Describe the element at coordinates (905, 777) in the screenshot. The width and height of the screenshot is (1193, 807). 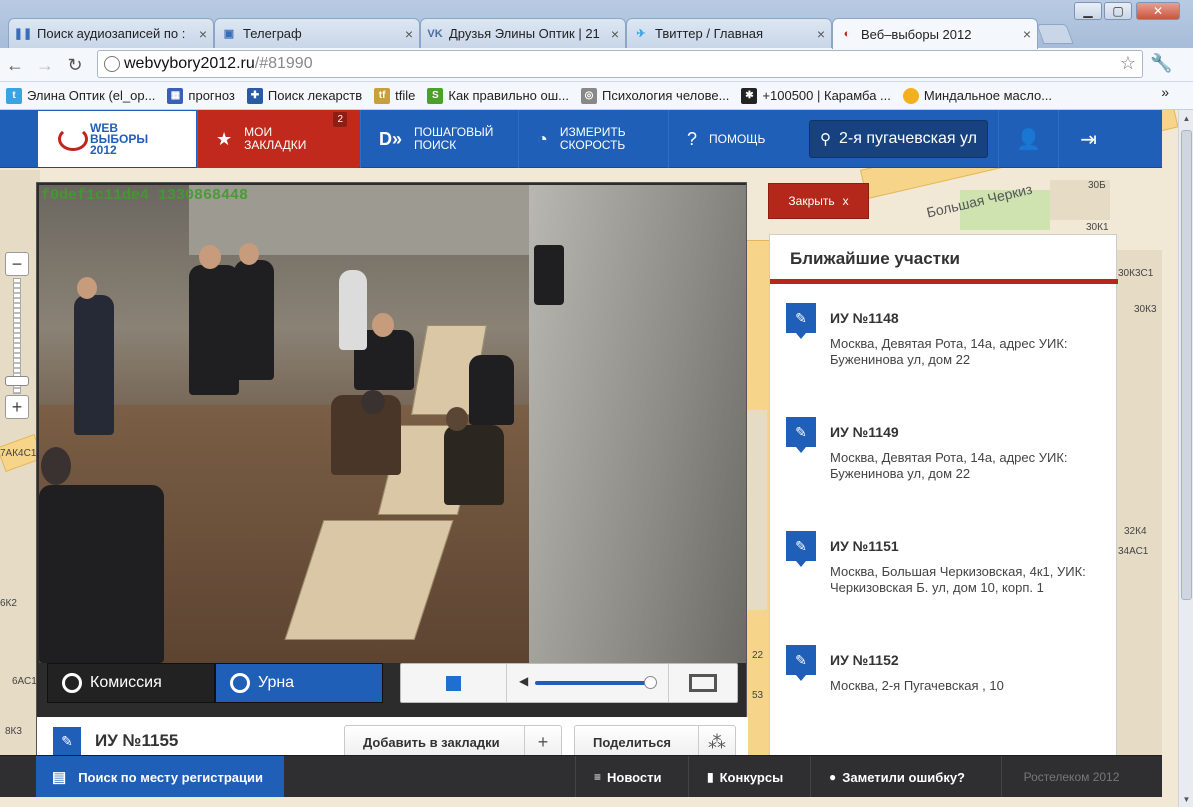
I see `footer-report-error-link: ● Заметили ошибку?` at that location.